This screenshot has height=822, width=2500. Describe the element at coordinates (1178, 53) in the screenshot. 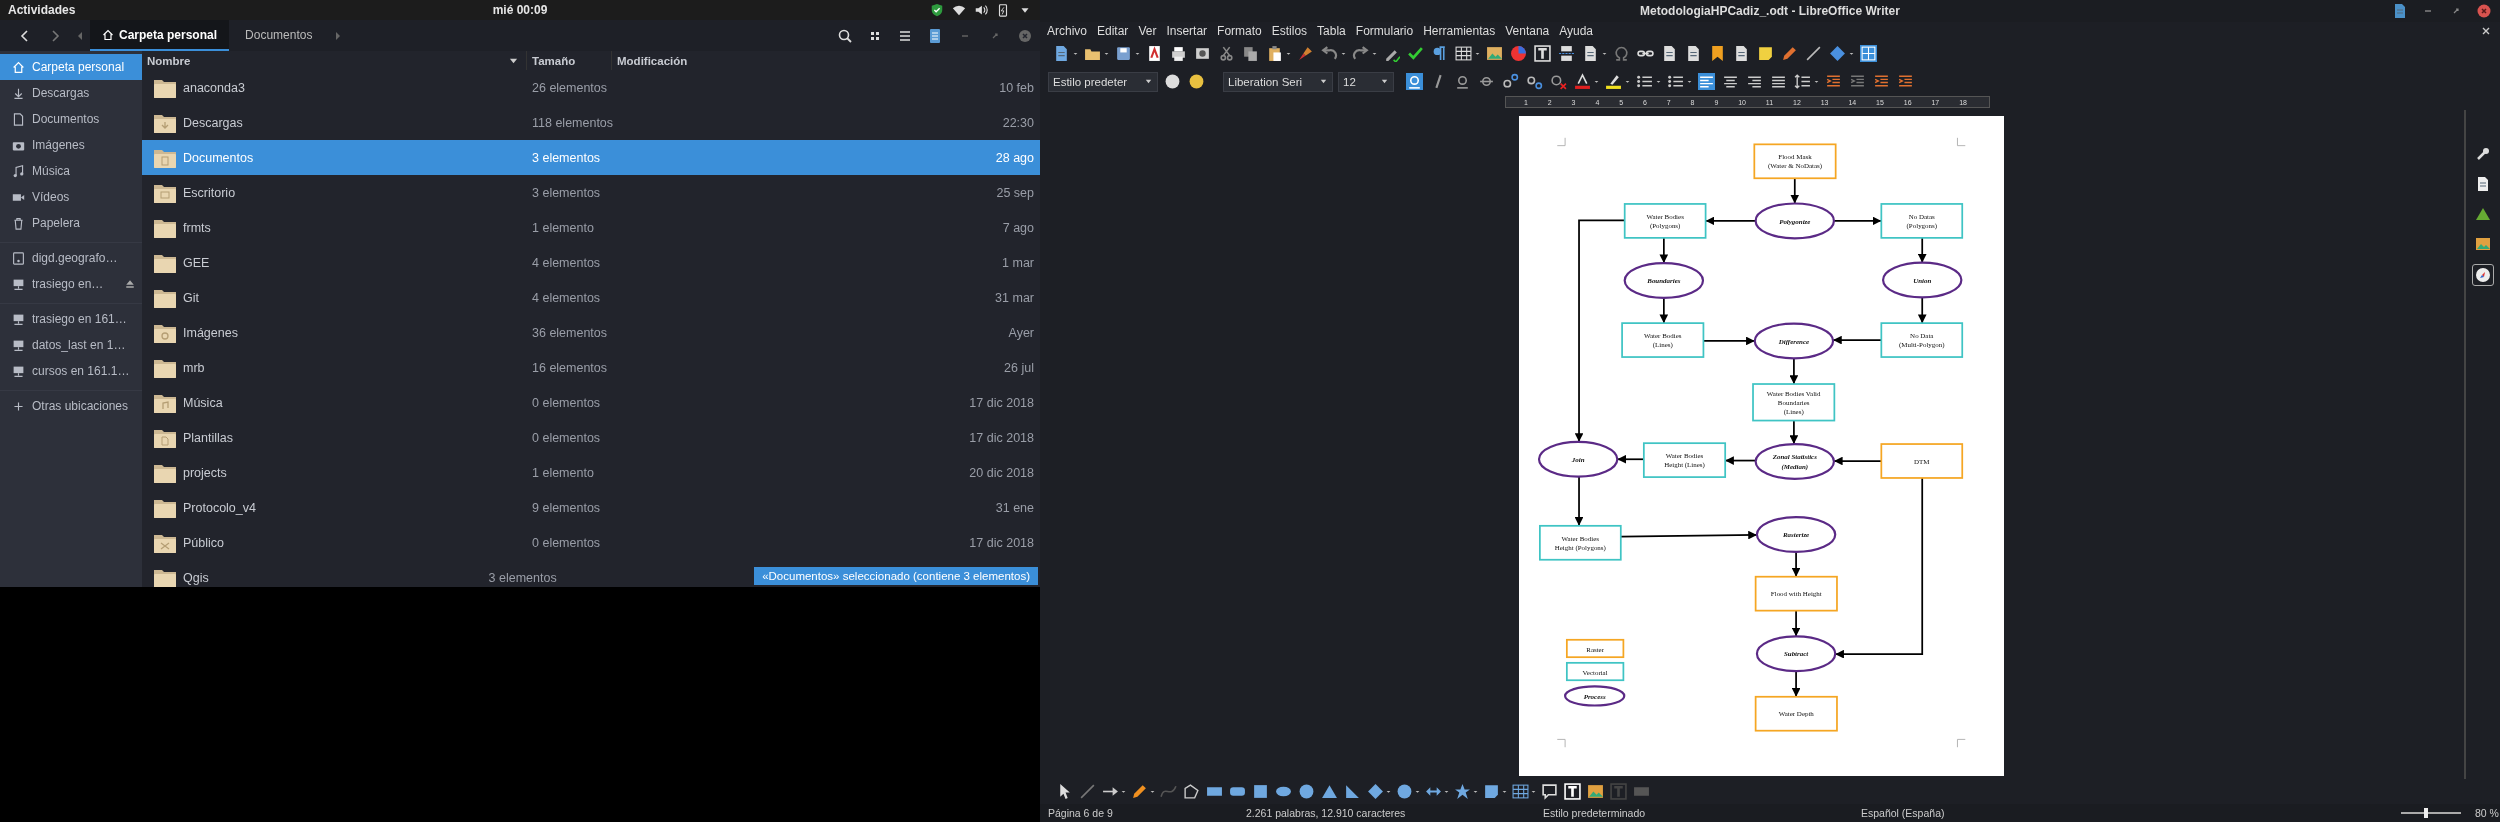

I see `printer-icon` at that location.